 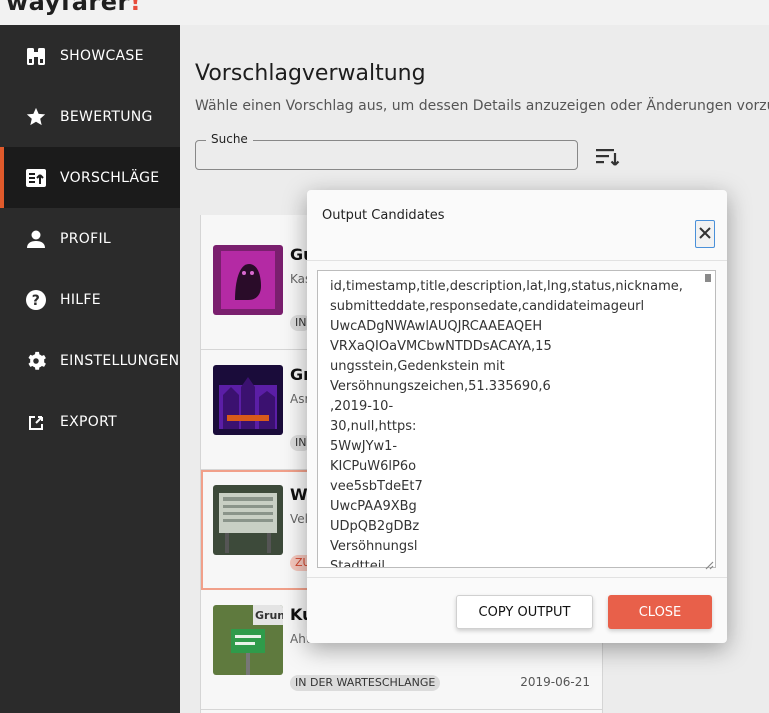 I want to click on help-icon: ?, so click(x=36, y=300).